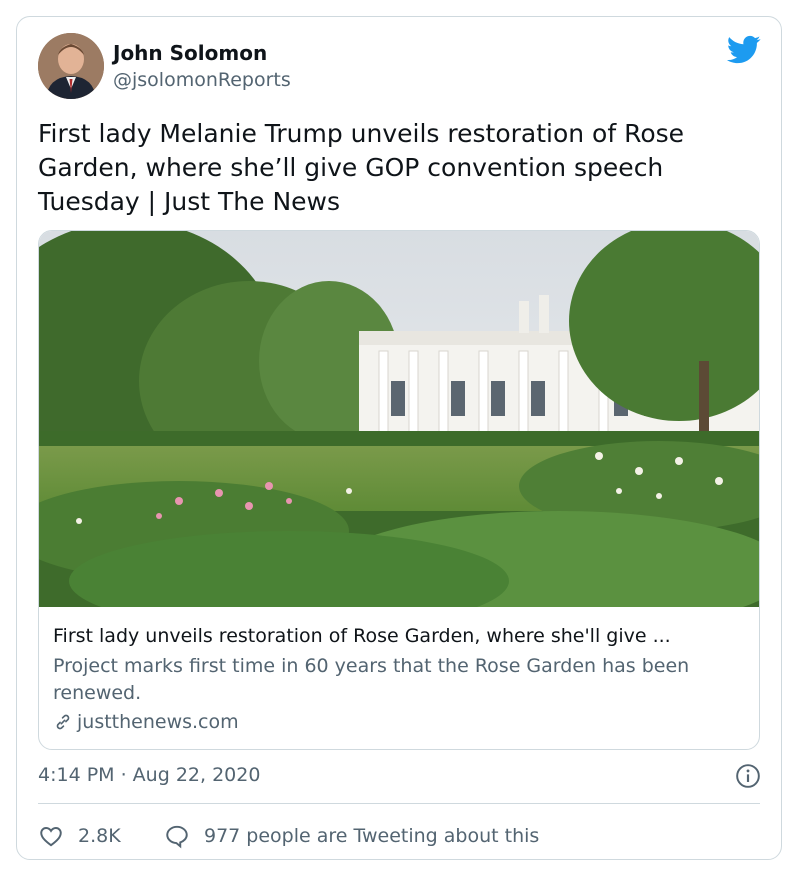 The height and width of the screenshot is (878, 800). I want to click on heart-icon, so click(51, 837).